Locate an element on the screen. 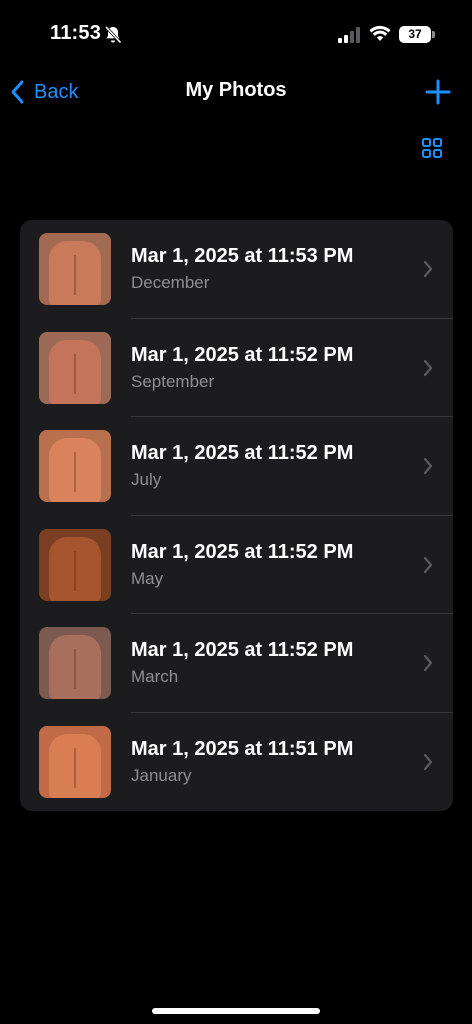 The height and width of the screenshot is (1024, 472). photo-label: January is located at coordinates (161, 775).